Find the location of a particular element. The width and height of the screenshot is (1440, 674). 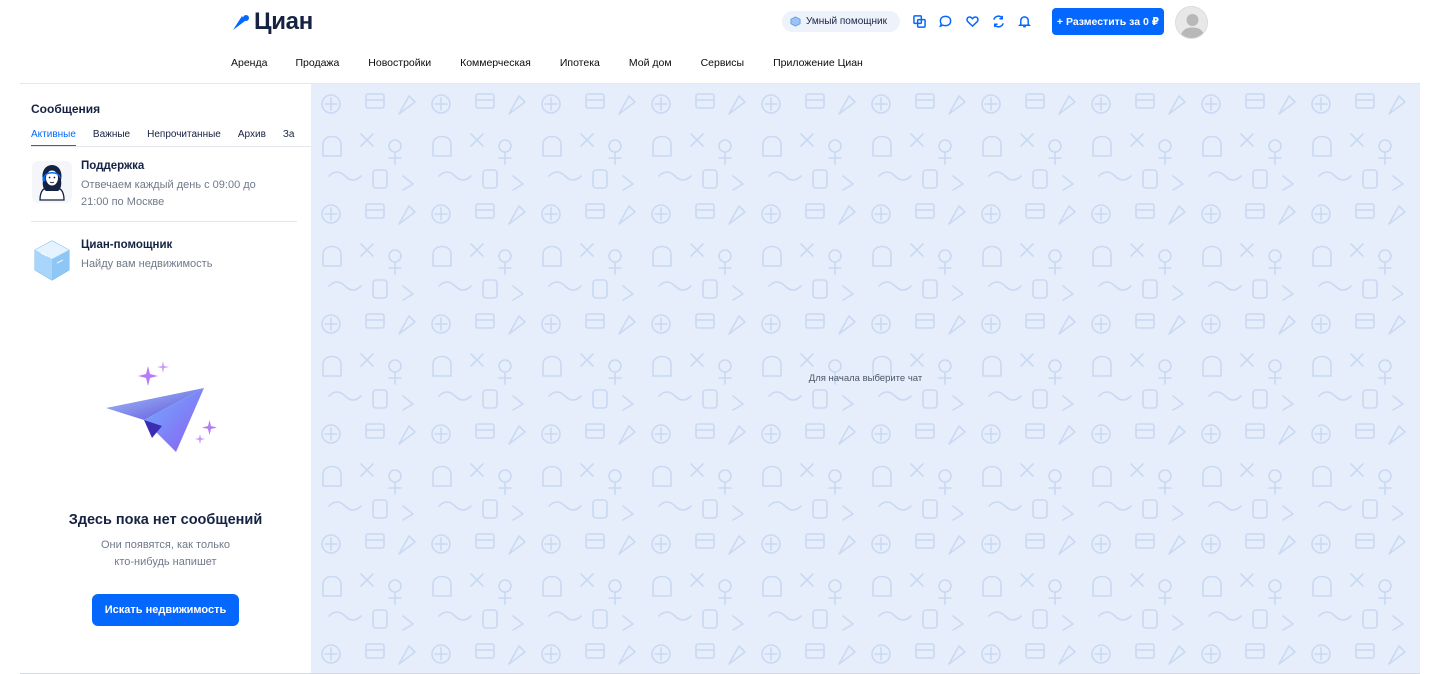

support-avatar is located at coordinates (52, 182).